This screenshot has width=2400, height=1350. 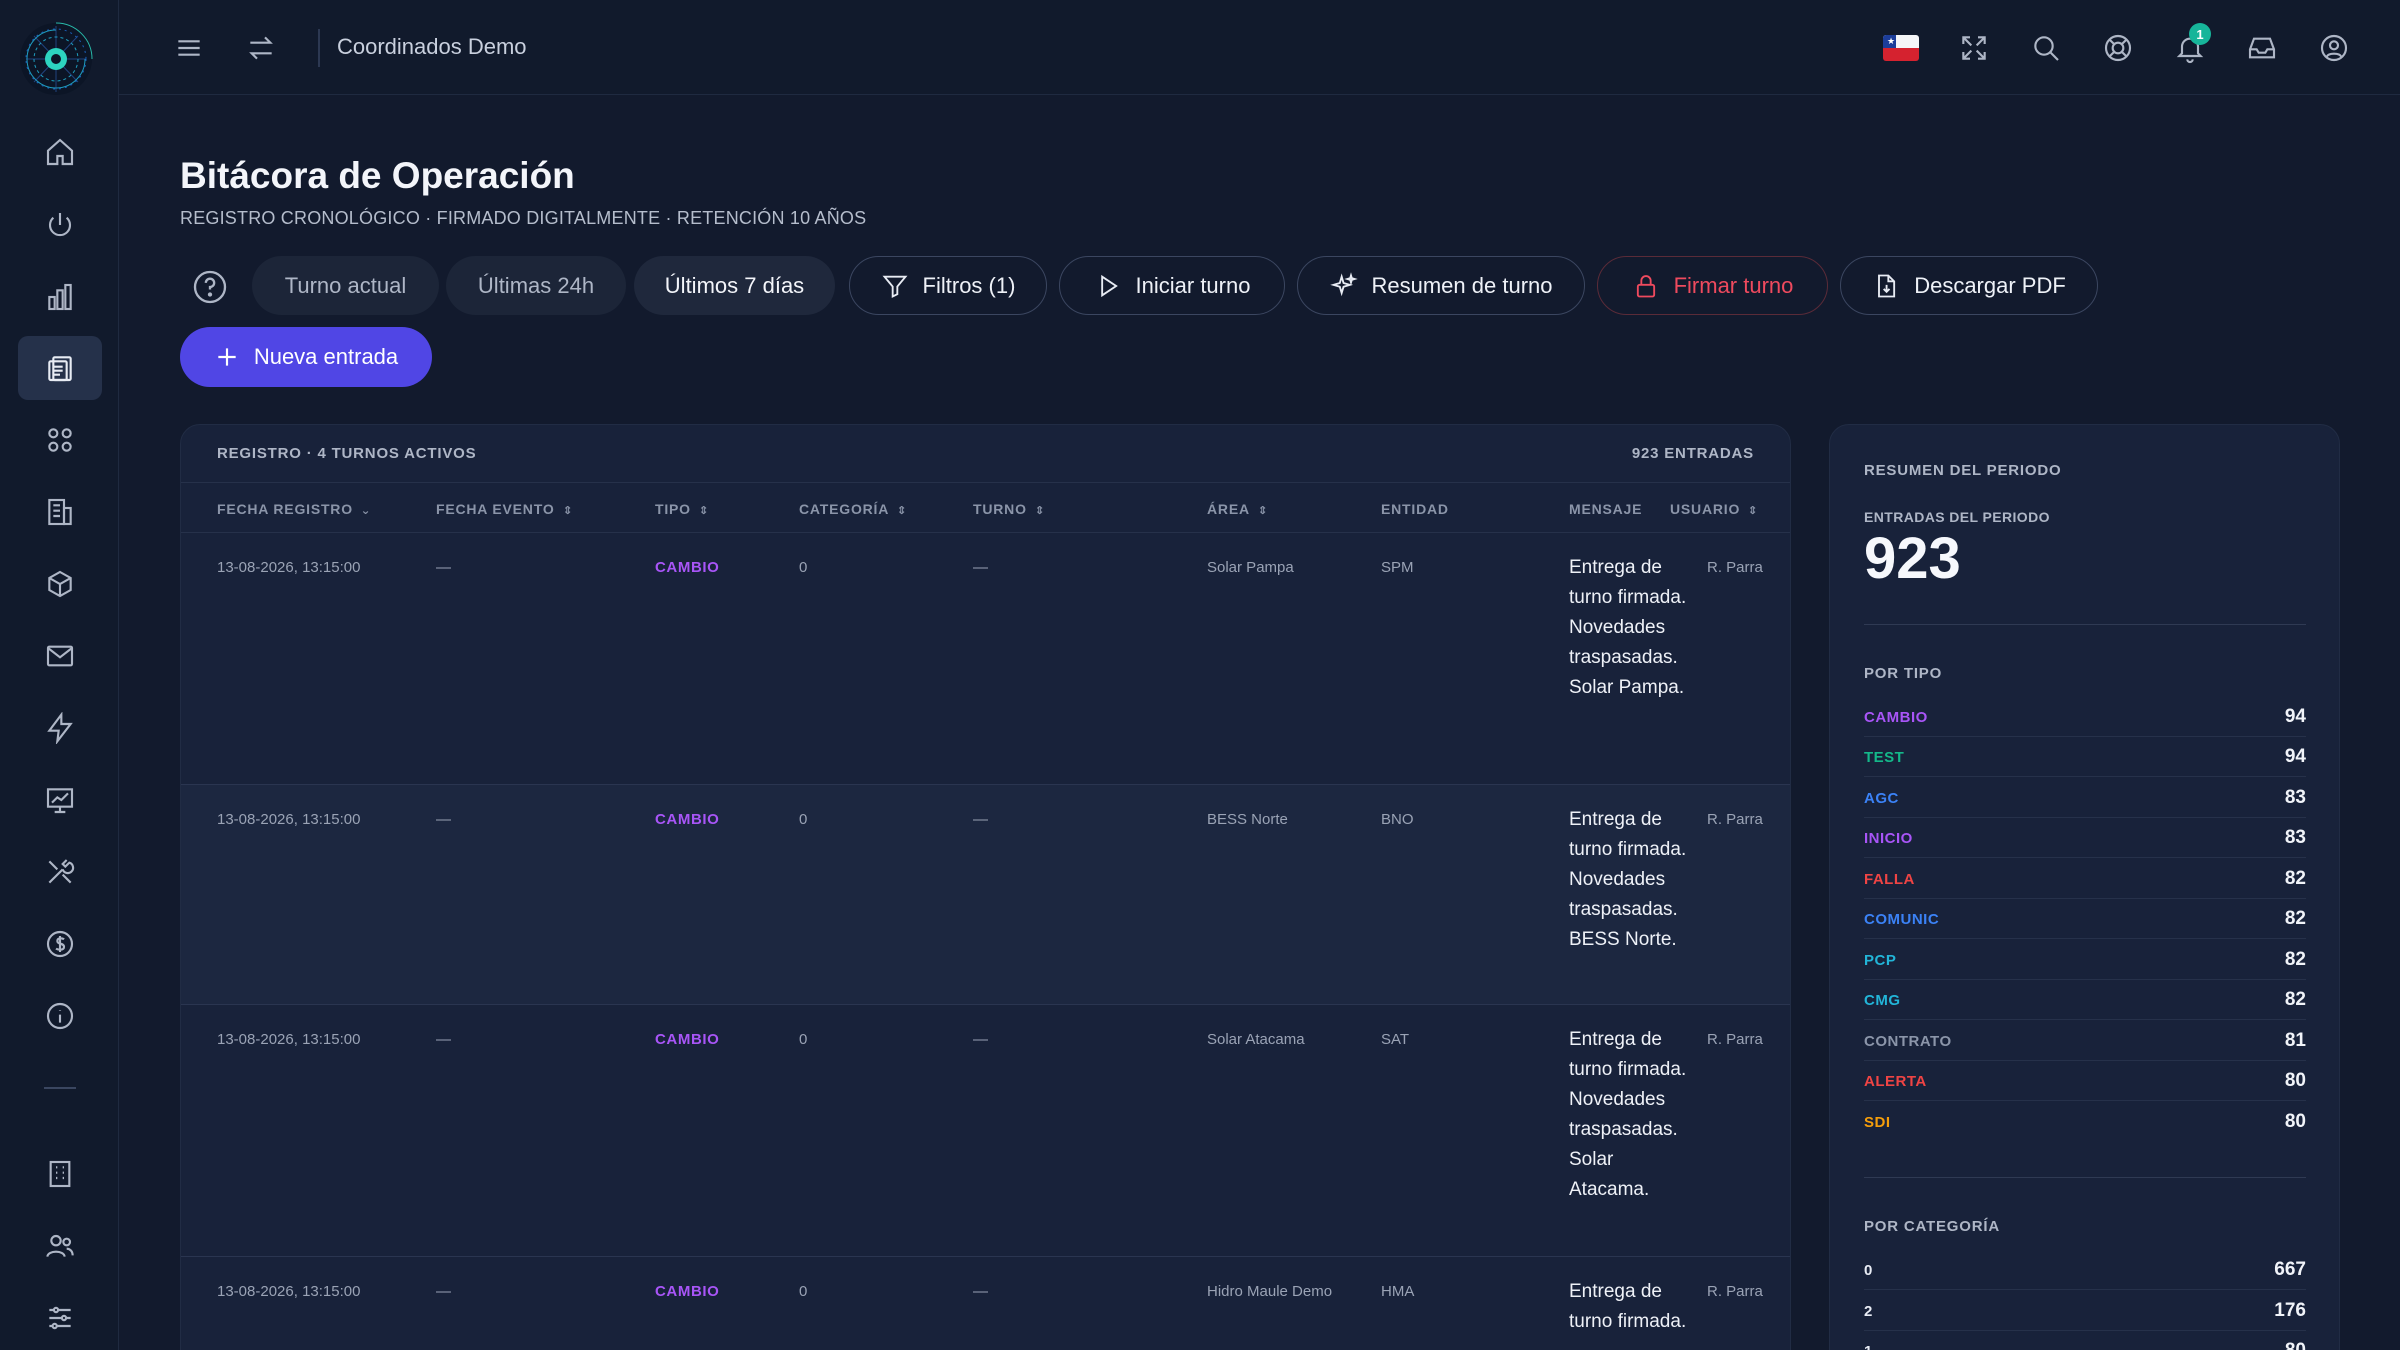 What do you see at coordinates (1957, 517) in the screenshot?
I see `entries-label: ENTRADAS DEL PERIODO` at bounding box center [1957, 517].